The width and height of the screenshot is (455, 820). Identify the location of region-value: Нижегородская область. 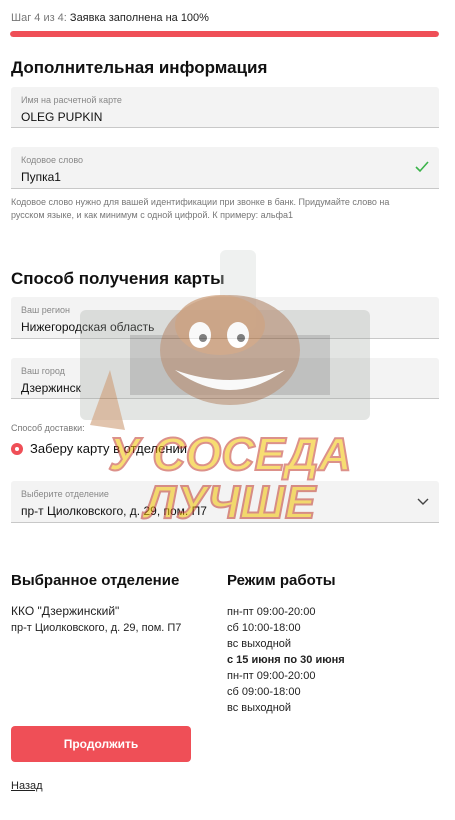
(88, 327).